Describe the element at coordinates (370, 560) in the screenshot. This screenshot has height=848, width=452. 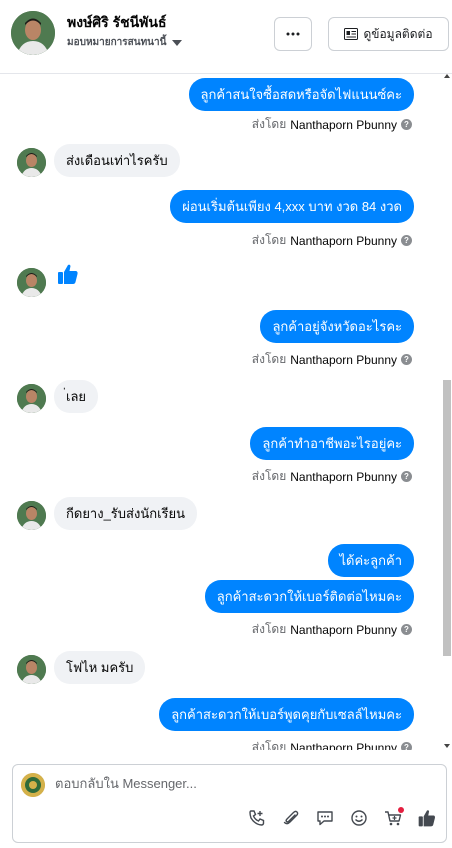
I see `outgoing-message: ได้ค่ะลูกค้า` at that location.